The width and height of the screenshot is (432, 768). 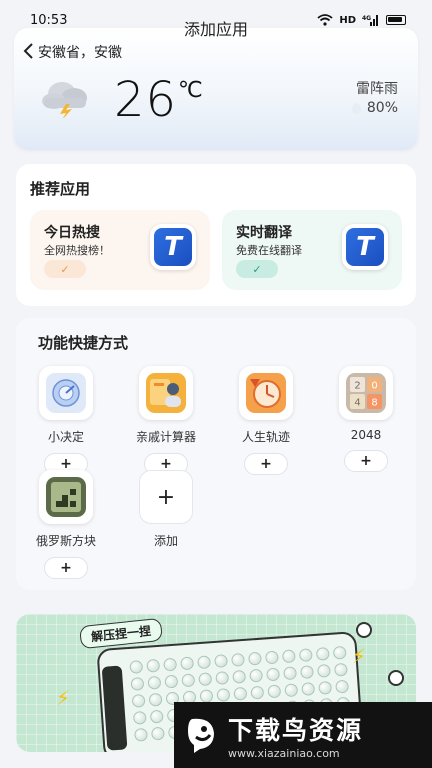 What do you see at coordinates (65, 541) in the screenshot?
I see `shortcut-label: 俄罗斯方块` at bounding box center [65, 541].